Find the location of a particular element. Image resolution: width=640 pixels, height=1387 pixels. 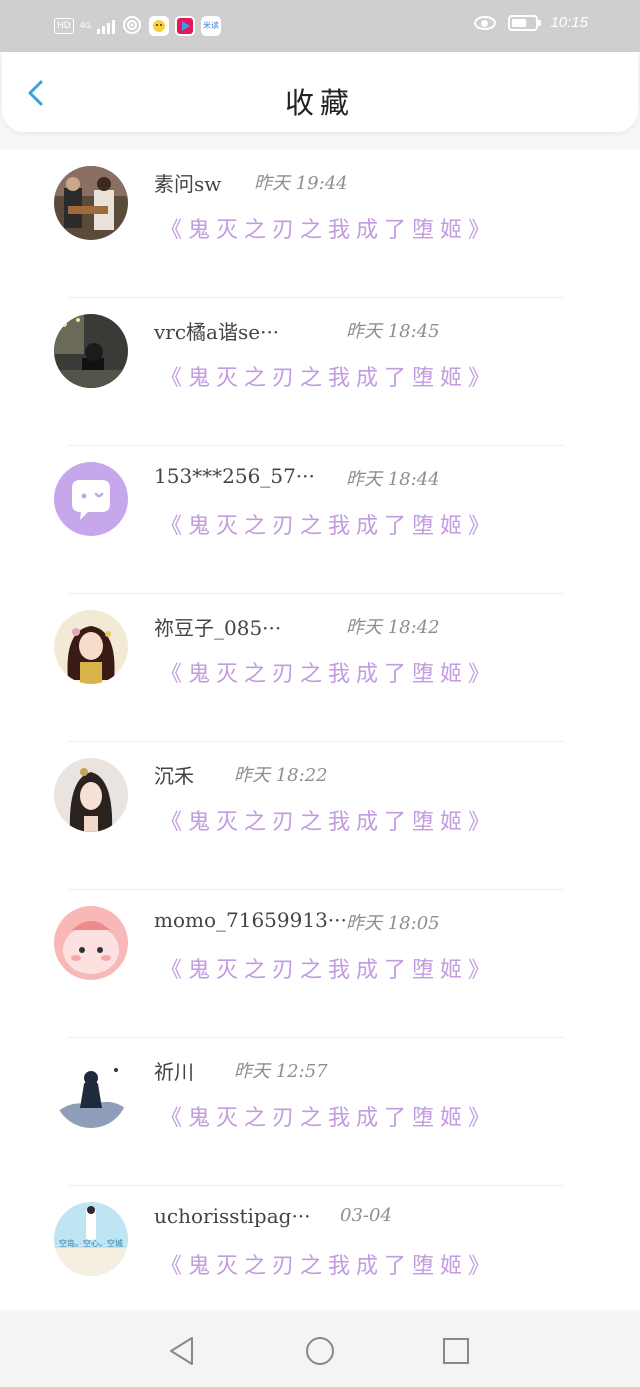

username: 祢豆子_085··· is located at coordinates (218, 628).